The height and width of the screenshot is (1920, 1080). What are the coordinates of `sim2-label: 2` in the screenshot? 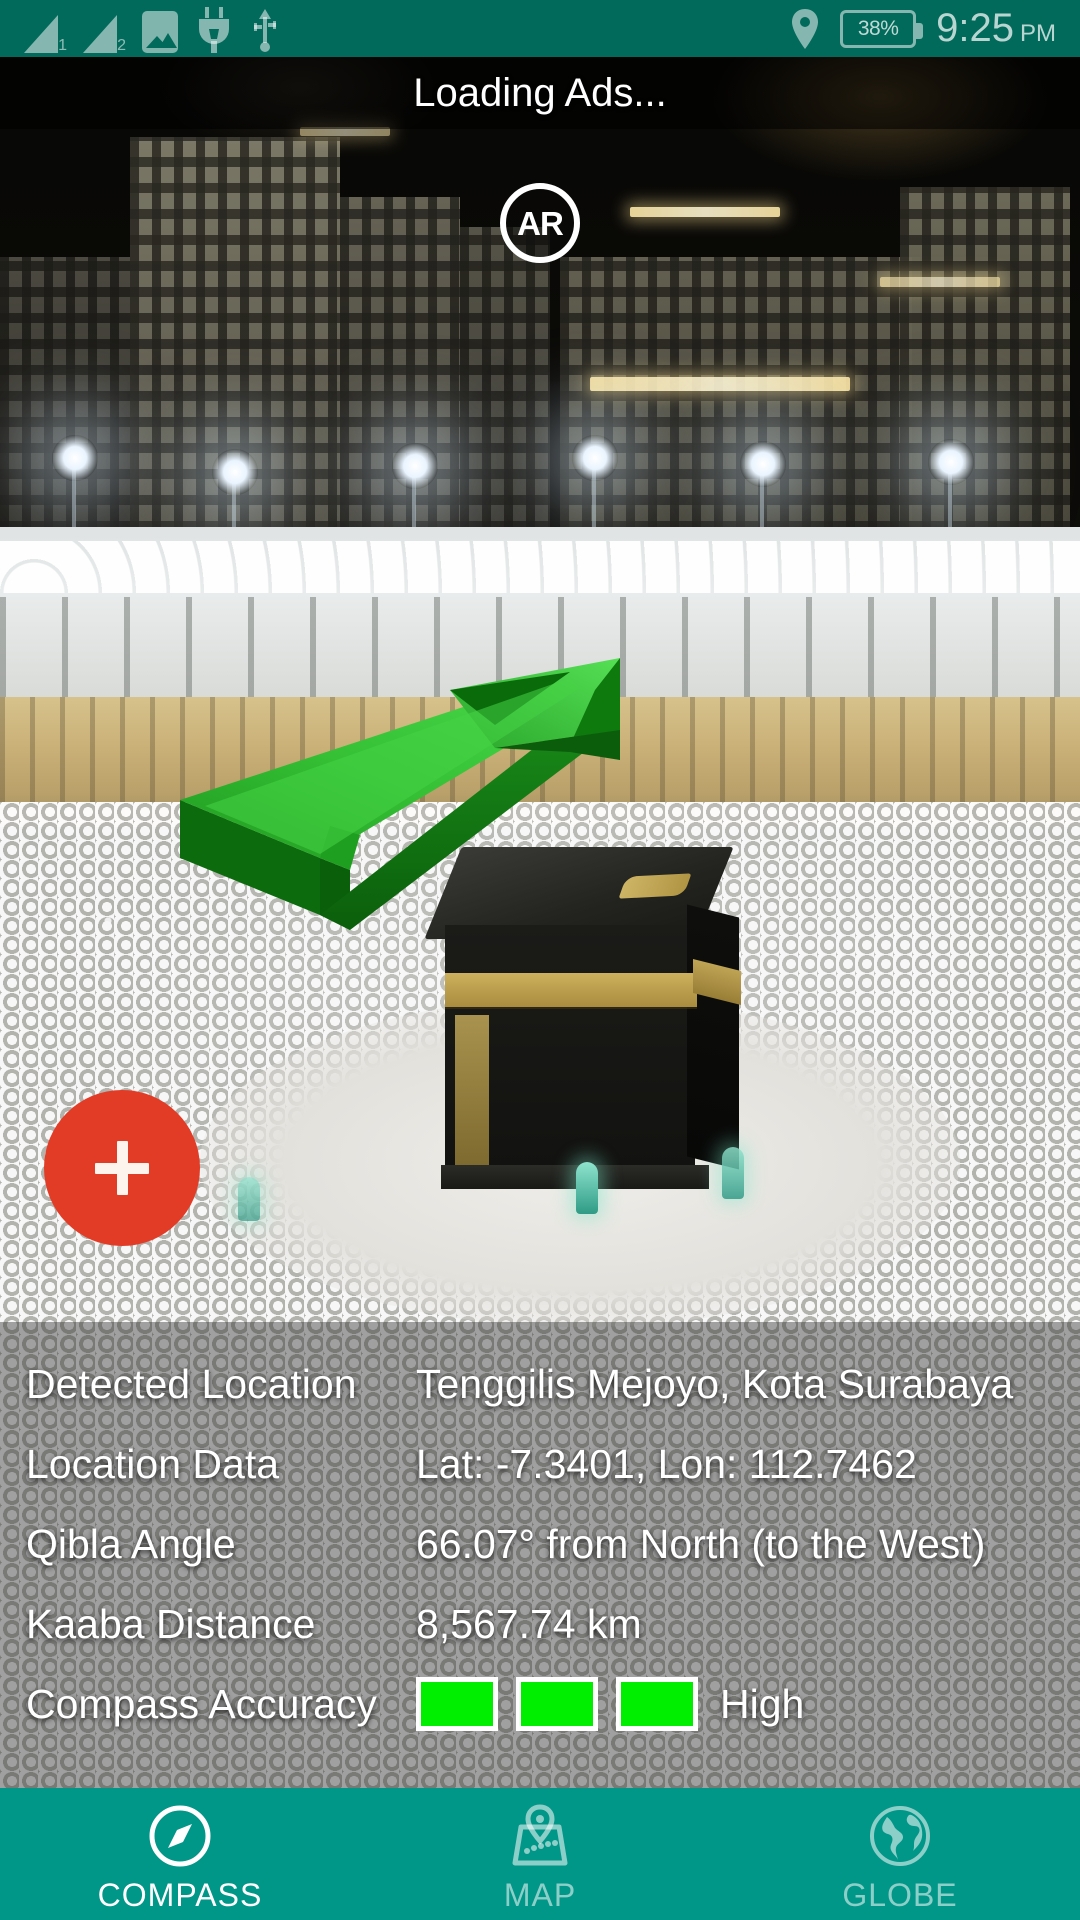 It's located at (121, 45).